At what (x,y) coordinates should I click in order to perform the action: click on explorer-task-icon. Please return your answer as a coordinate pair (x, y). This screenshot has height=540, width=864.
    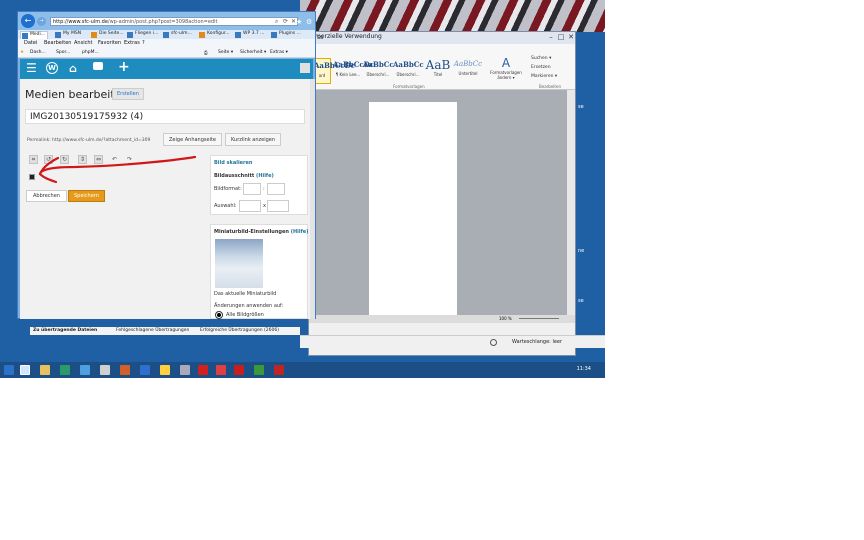
    Looking at the image, I should click on (45, 370).